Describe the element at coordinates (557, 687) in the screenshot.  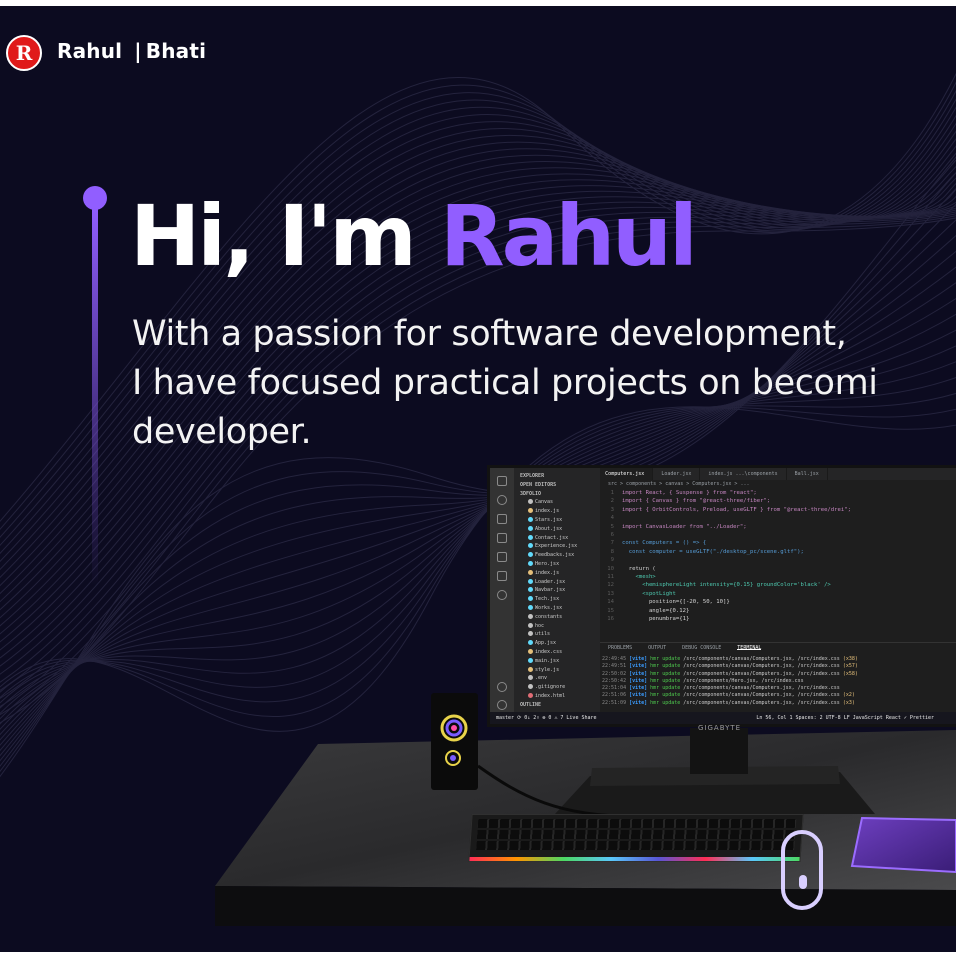
I see `explorer-file: .gitignore` at that location.